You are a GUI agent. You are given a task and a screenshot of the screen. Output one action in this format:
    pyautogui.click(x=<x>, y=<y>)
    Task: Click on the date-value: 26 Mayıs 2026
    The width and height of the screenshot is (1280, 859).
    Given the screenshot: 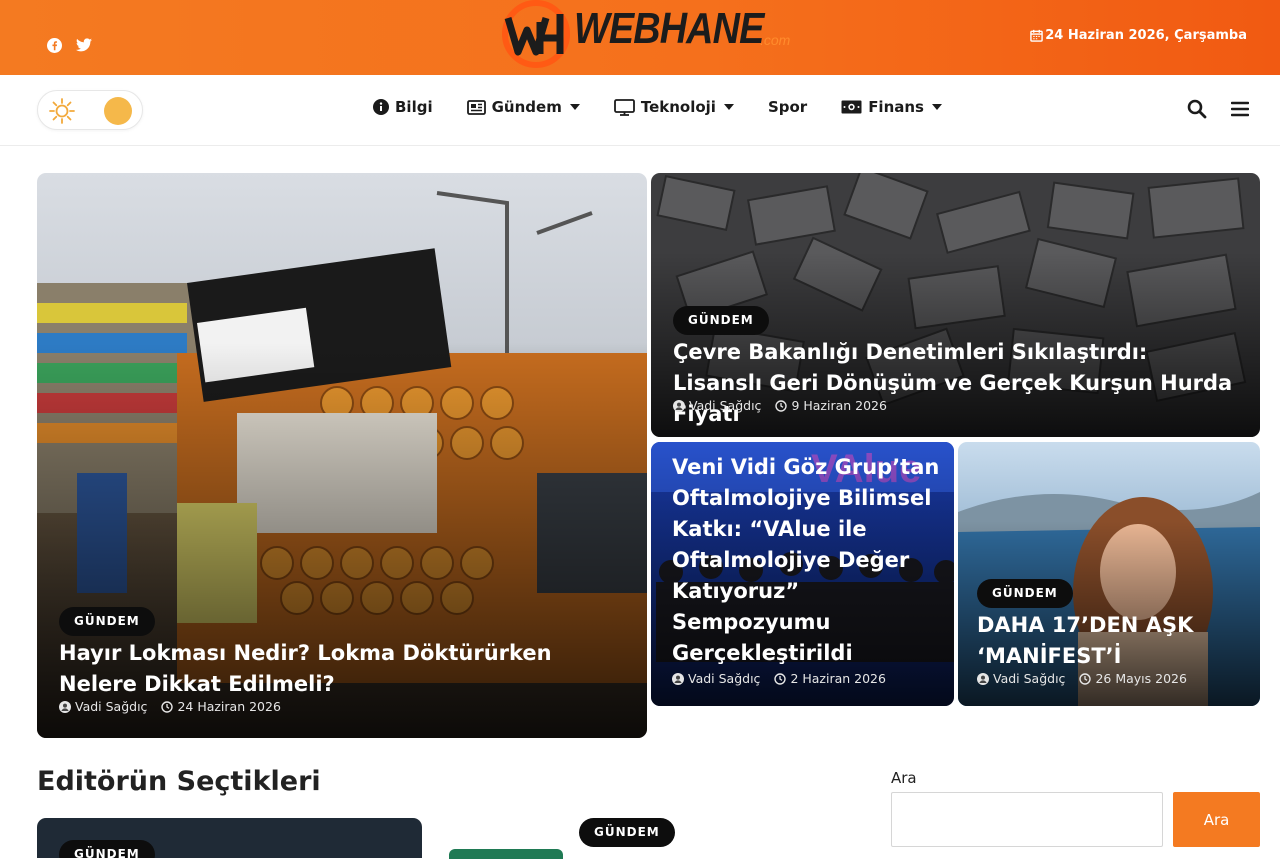 What is the action you would take?
    pyautogui.click(x=1141, y=678)
    